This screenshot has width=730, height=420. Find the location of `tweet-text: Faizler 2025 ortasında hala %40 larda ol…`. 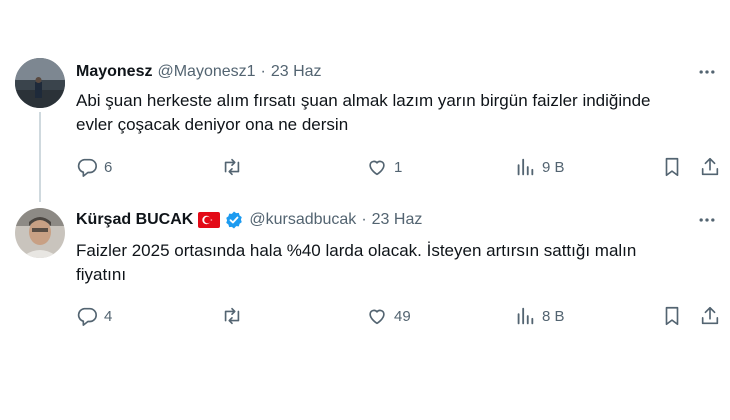

tweet-text: Faizler 2025 ortasında hala %40 larda ol… is located at coordinates (396, 263).